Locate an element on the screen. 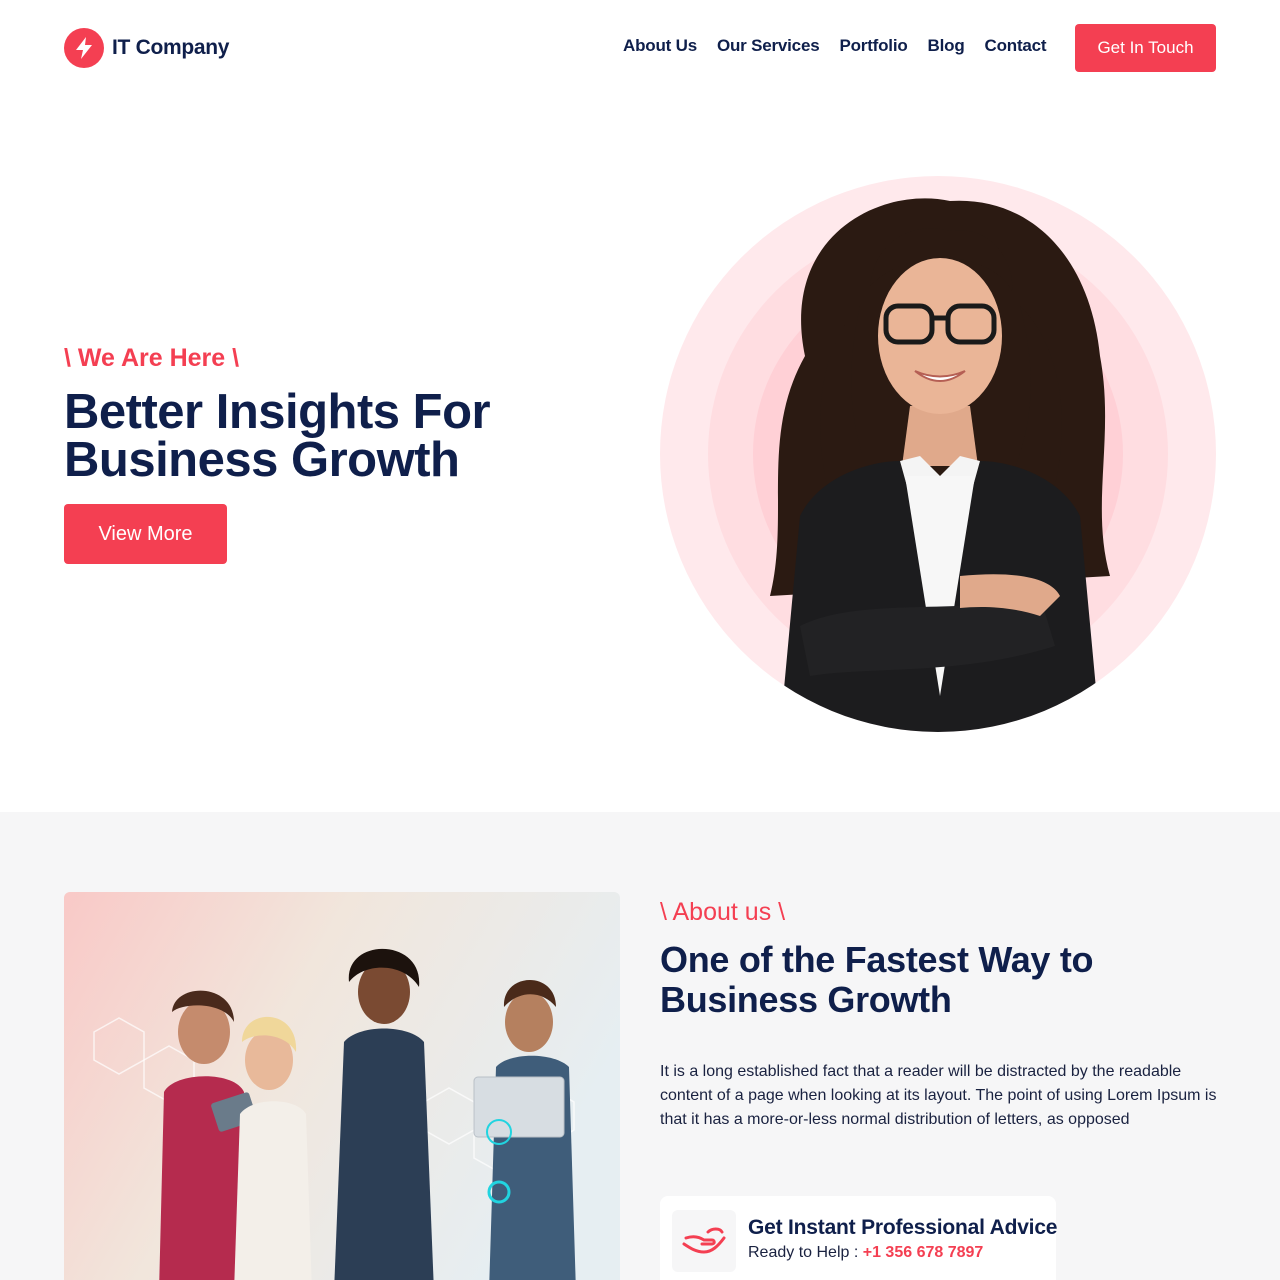  get-in-touch-button: Get In Touch is located at coordinates (1145, 48).